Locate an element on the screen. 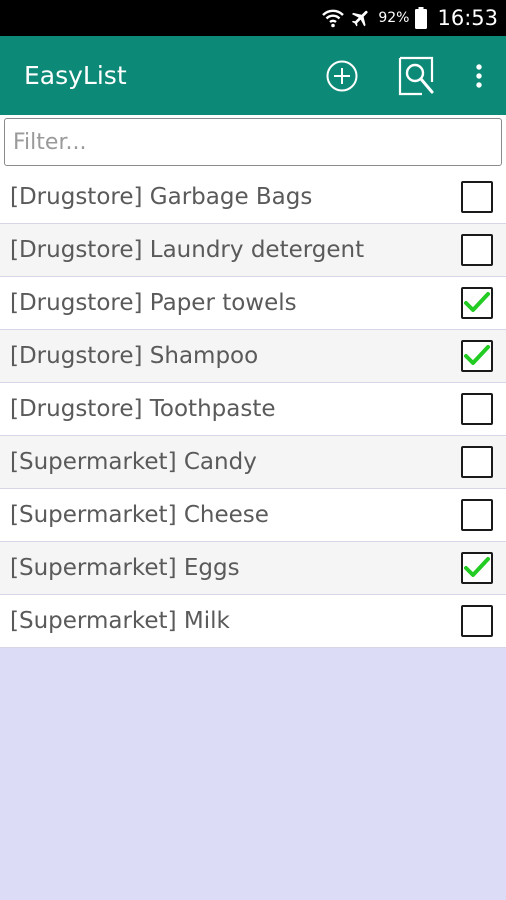 This screenshot has width=506, height=900. item-label: [Supermarket] Milk is located at coordinates (120, 621).